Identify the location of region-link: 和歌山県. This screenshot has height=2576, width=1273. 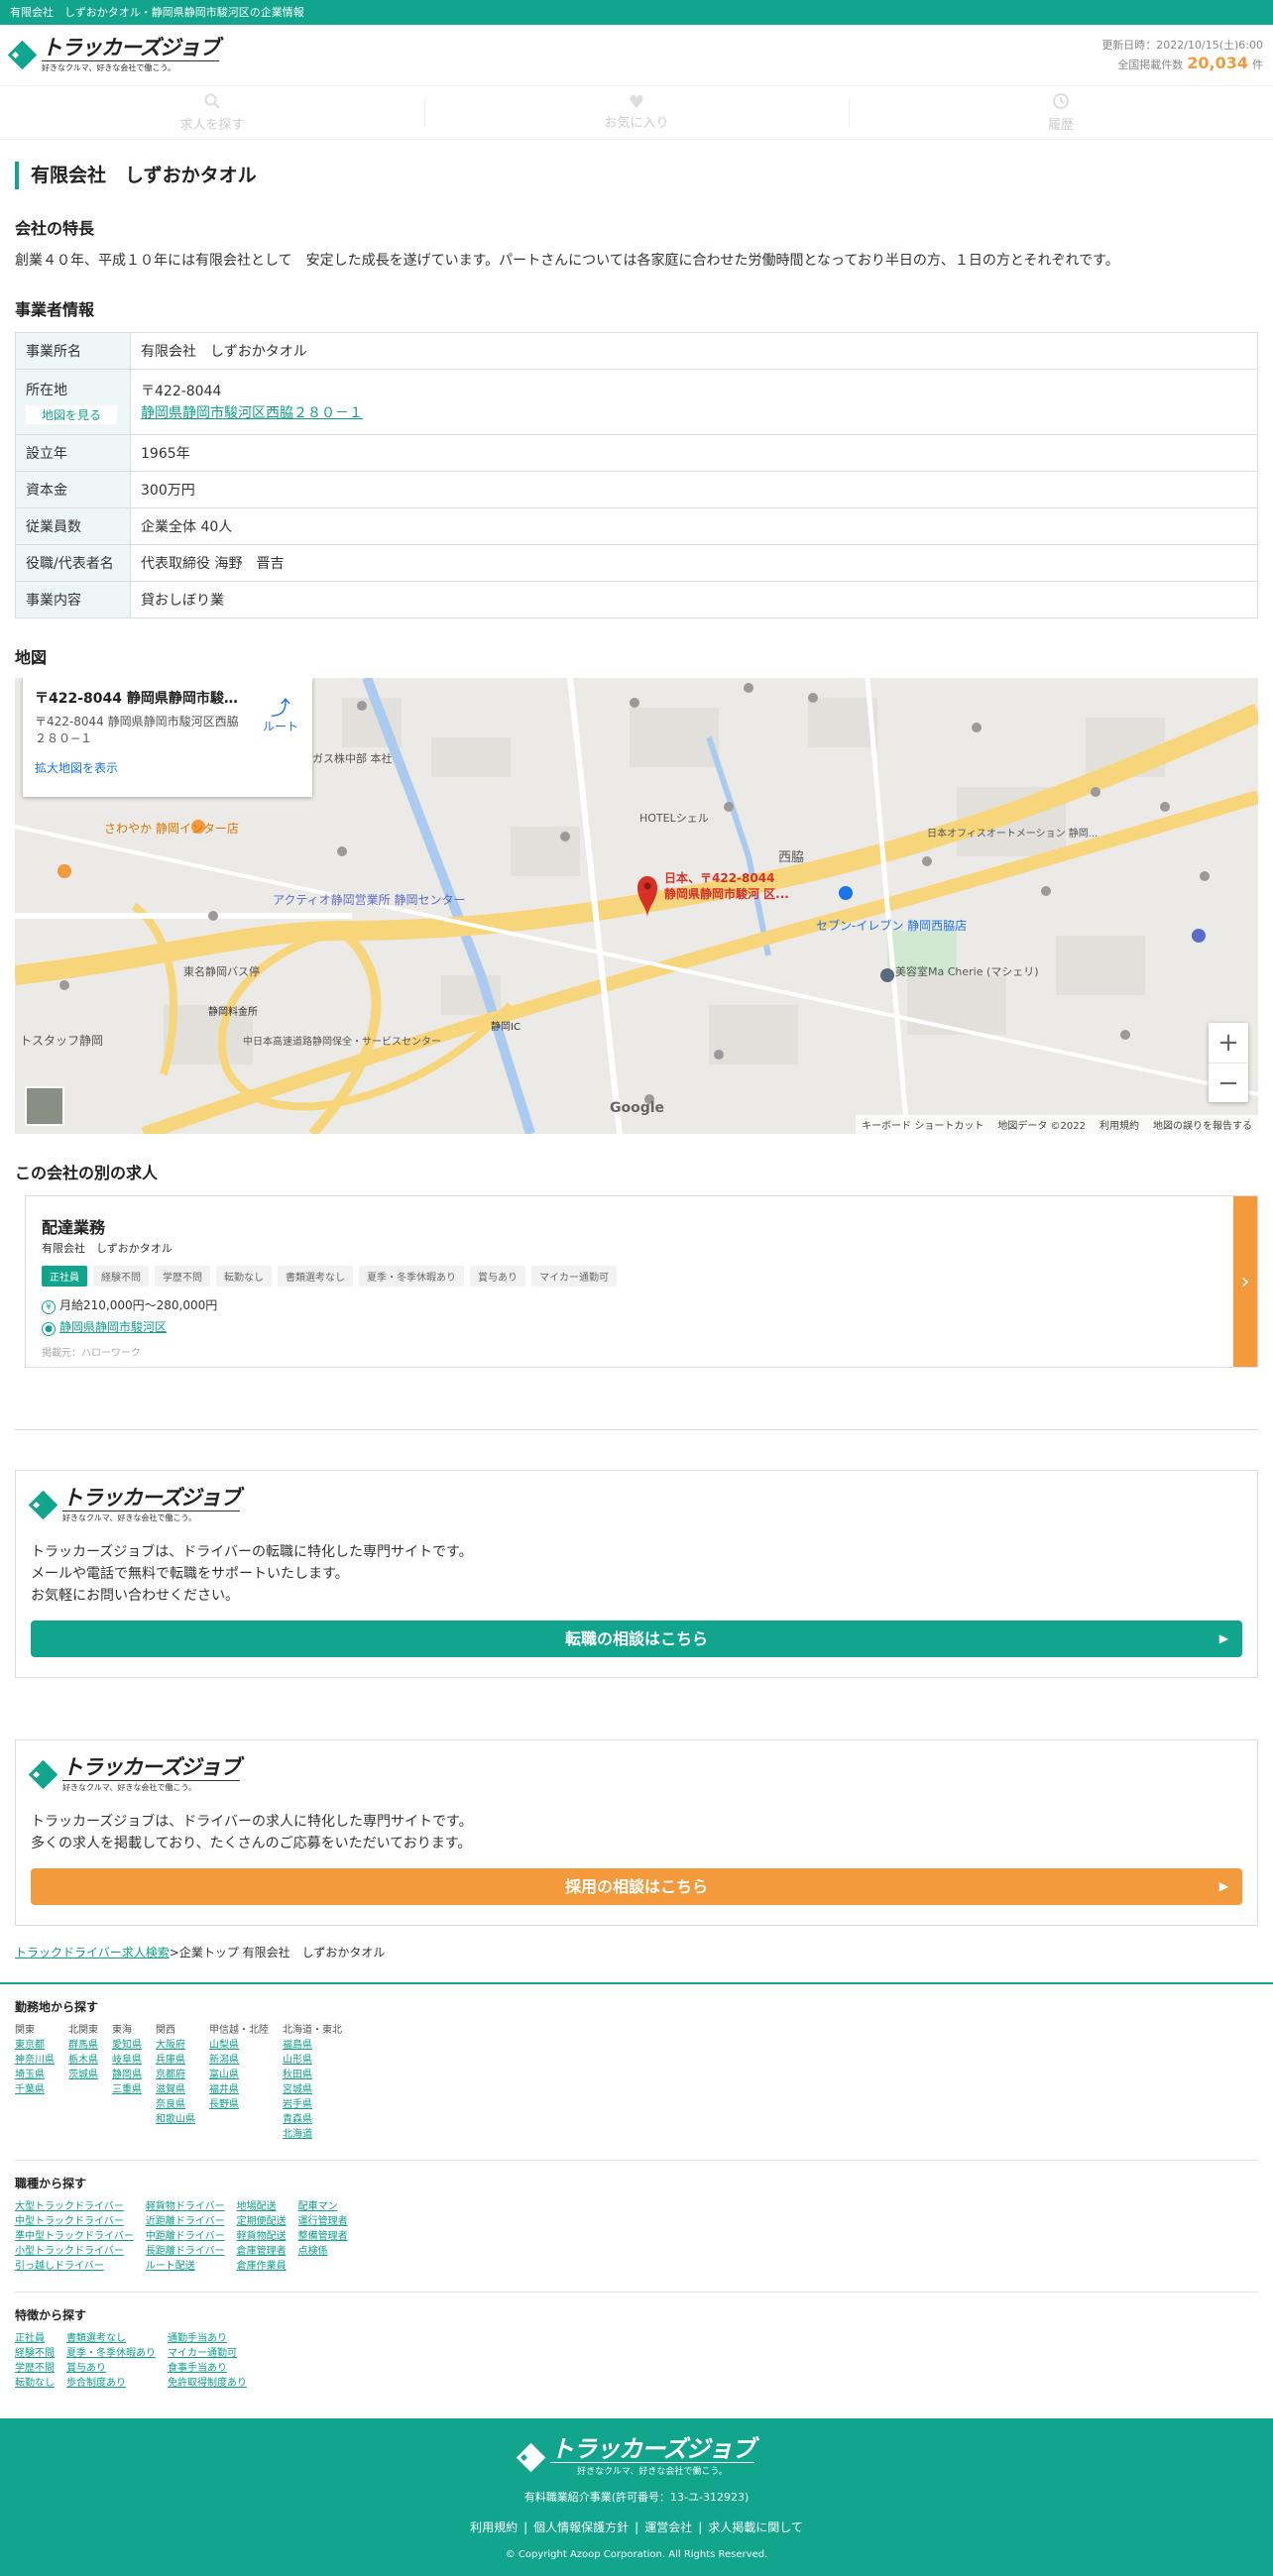
(175, 2119).